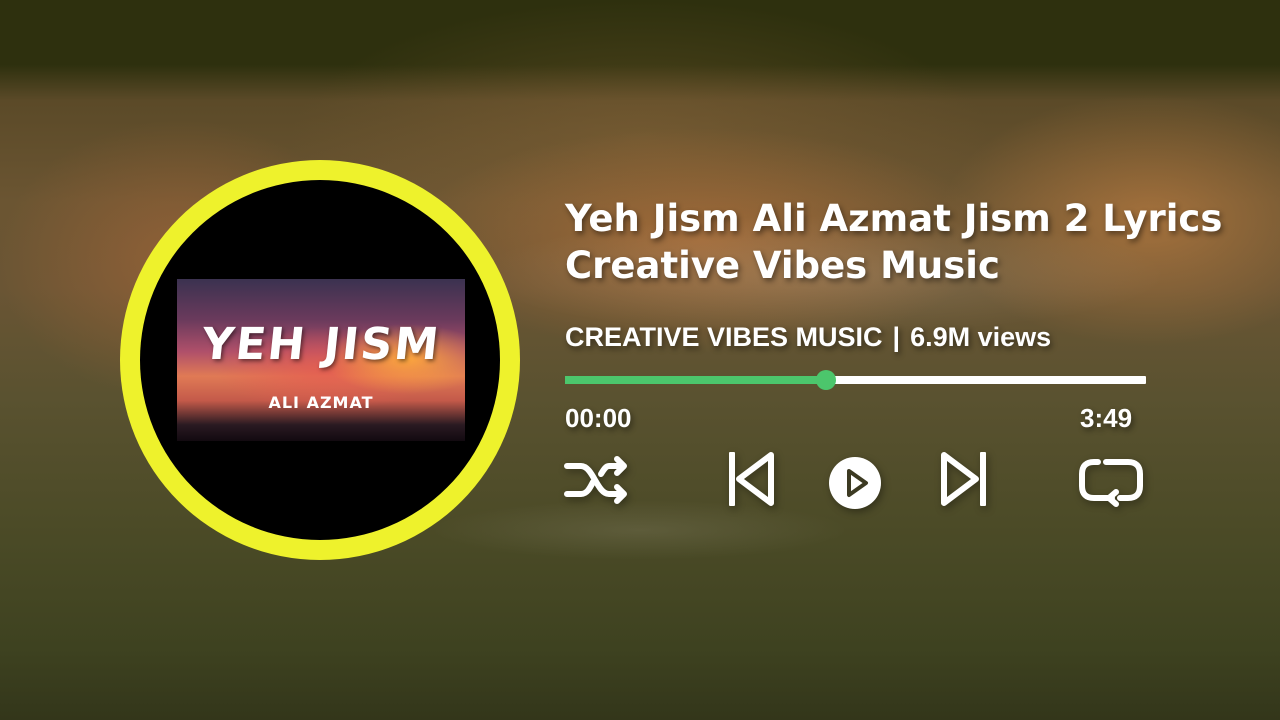 The height and width of the screenshot is (720, 1280). I want to click on progress-fill, so click(696, 380).